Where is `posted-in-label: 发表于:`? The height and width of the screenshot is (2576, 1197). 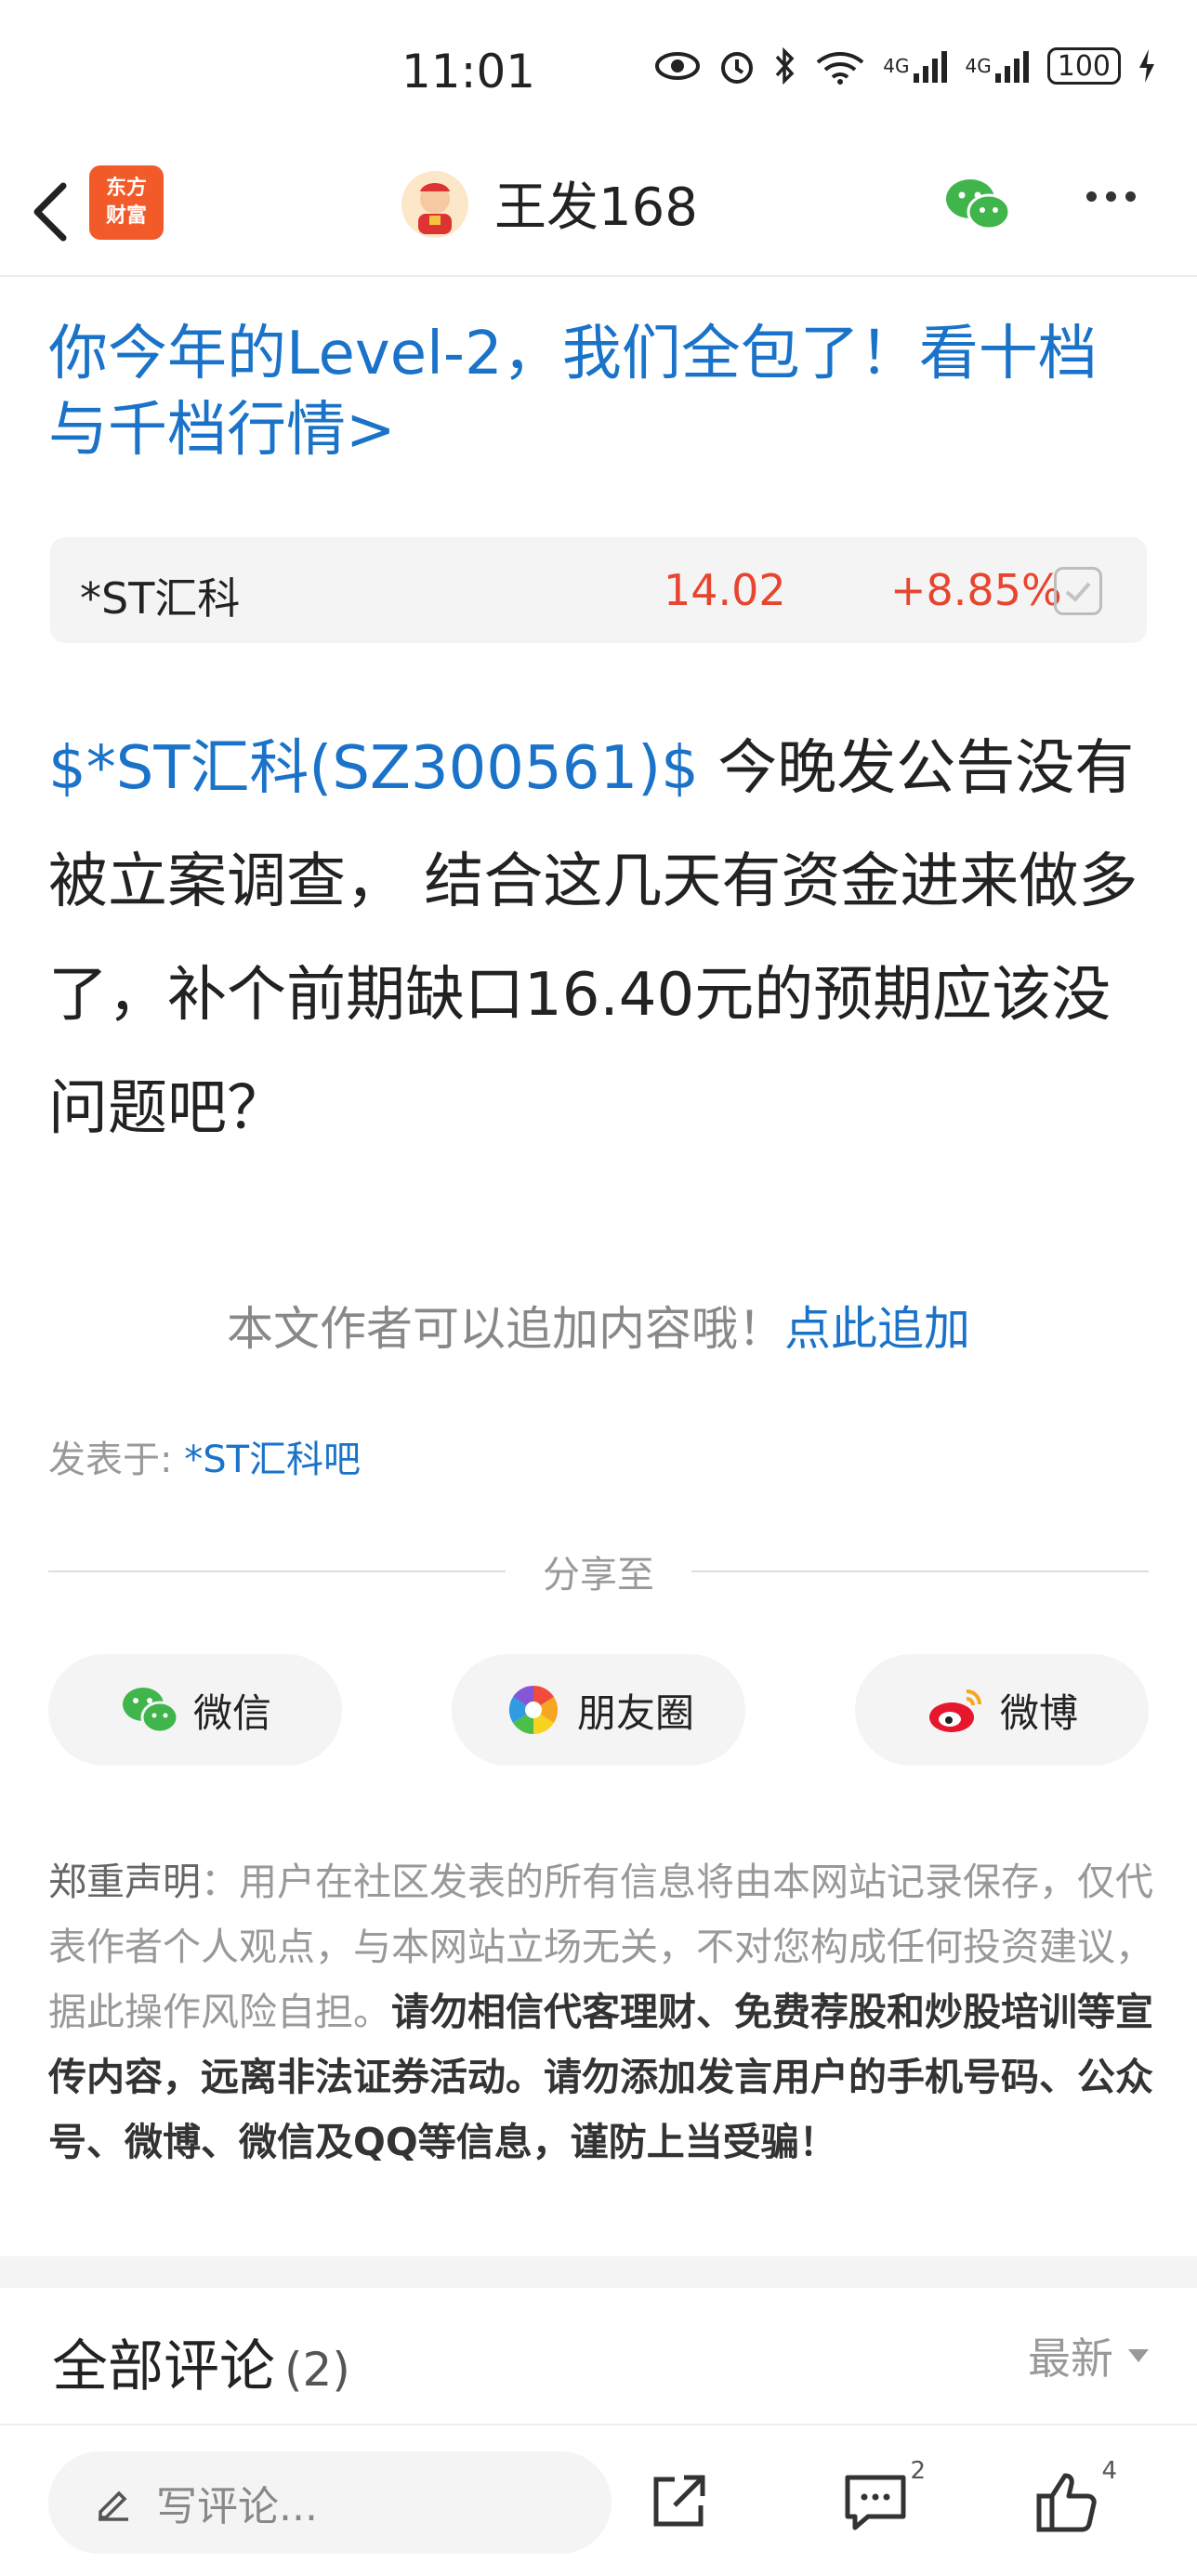
posted-in-label: 发表于: is located at coordinates (116, 1460).